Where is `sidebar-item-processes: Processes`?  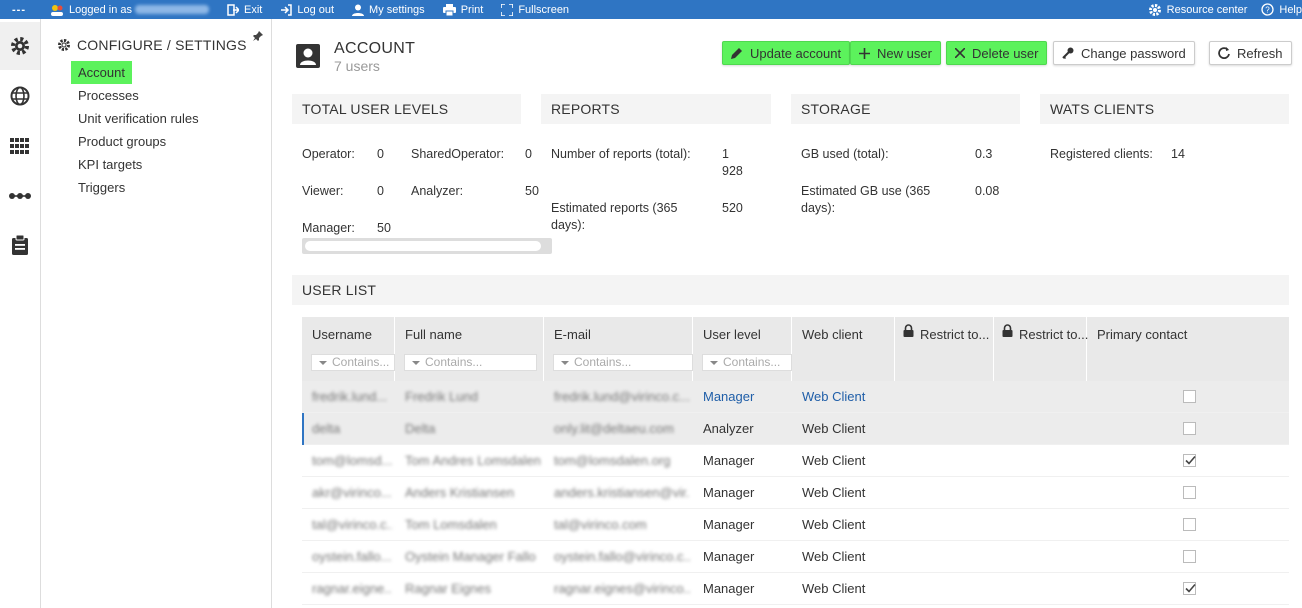
sidebar-item-processes: Processes is located at coordinates (138, 95).